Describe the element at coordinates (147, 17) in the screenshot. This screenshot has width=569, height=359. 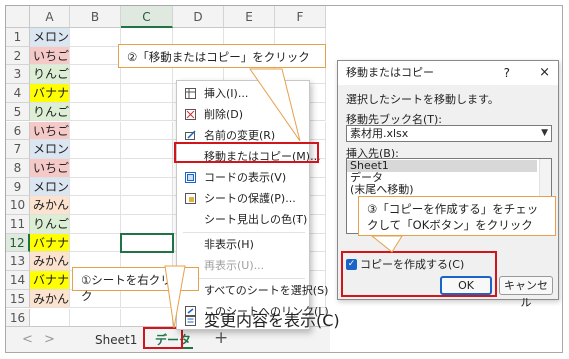
I see `column-header: C` at that location.